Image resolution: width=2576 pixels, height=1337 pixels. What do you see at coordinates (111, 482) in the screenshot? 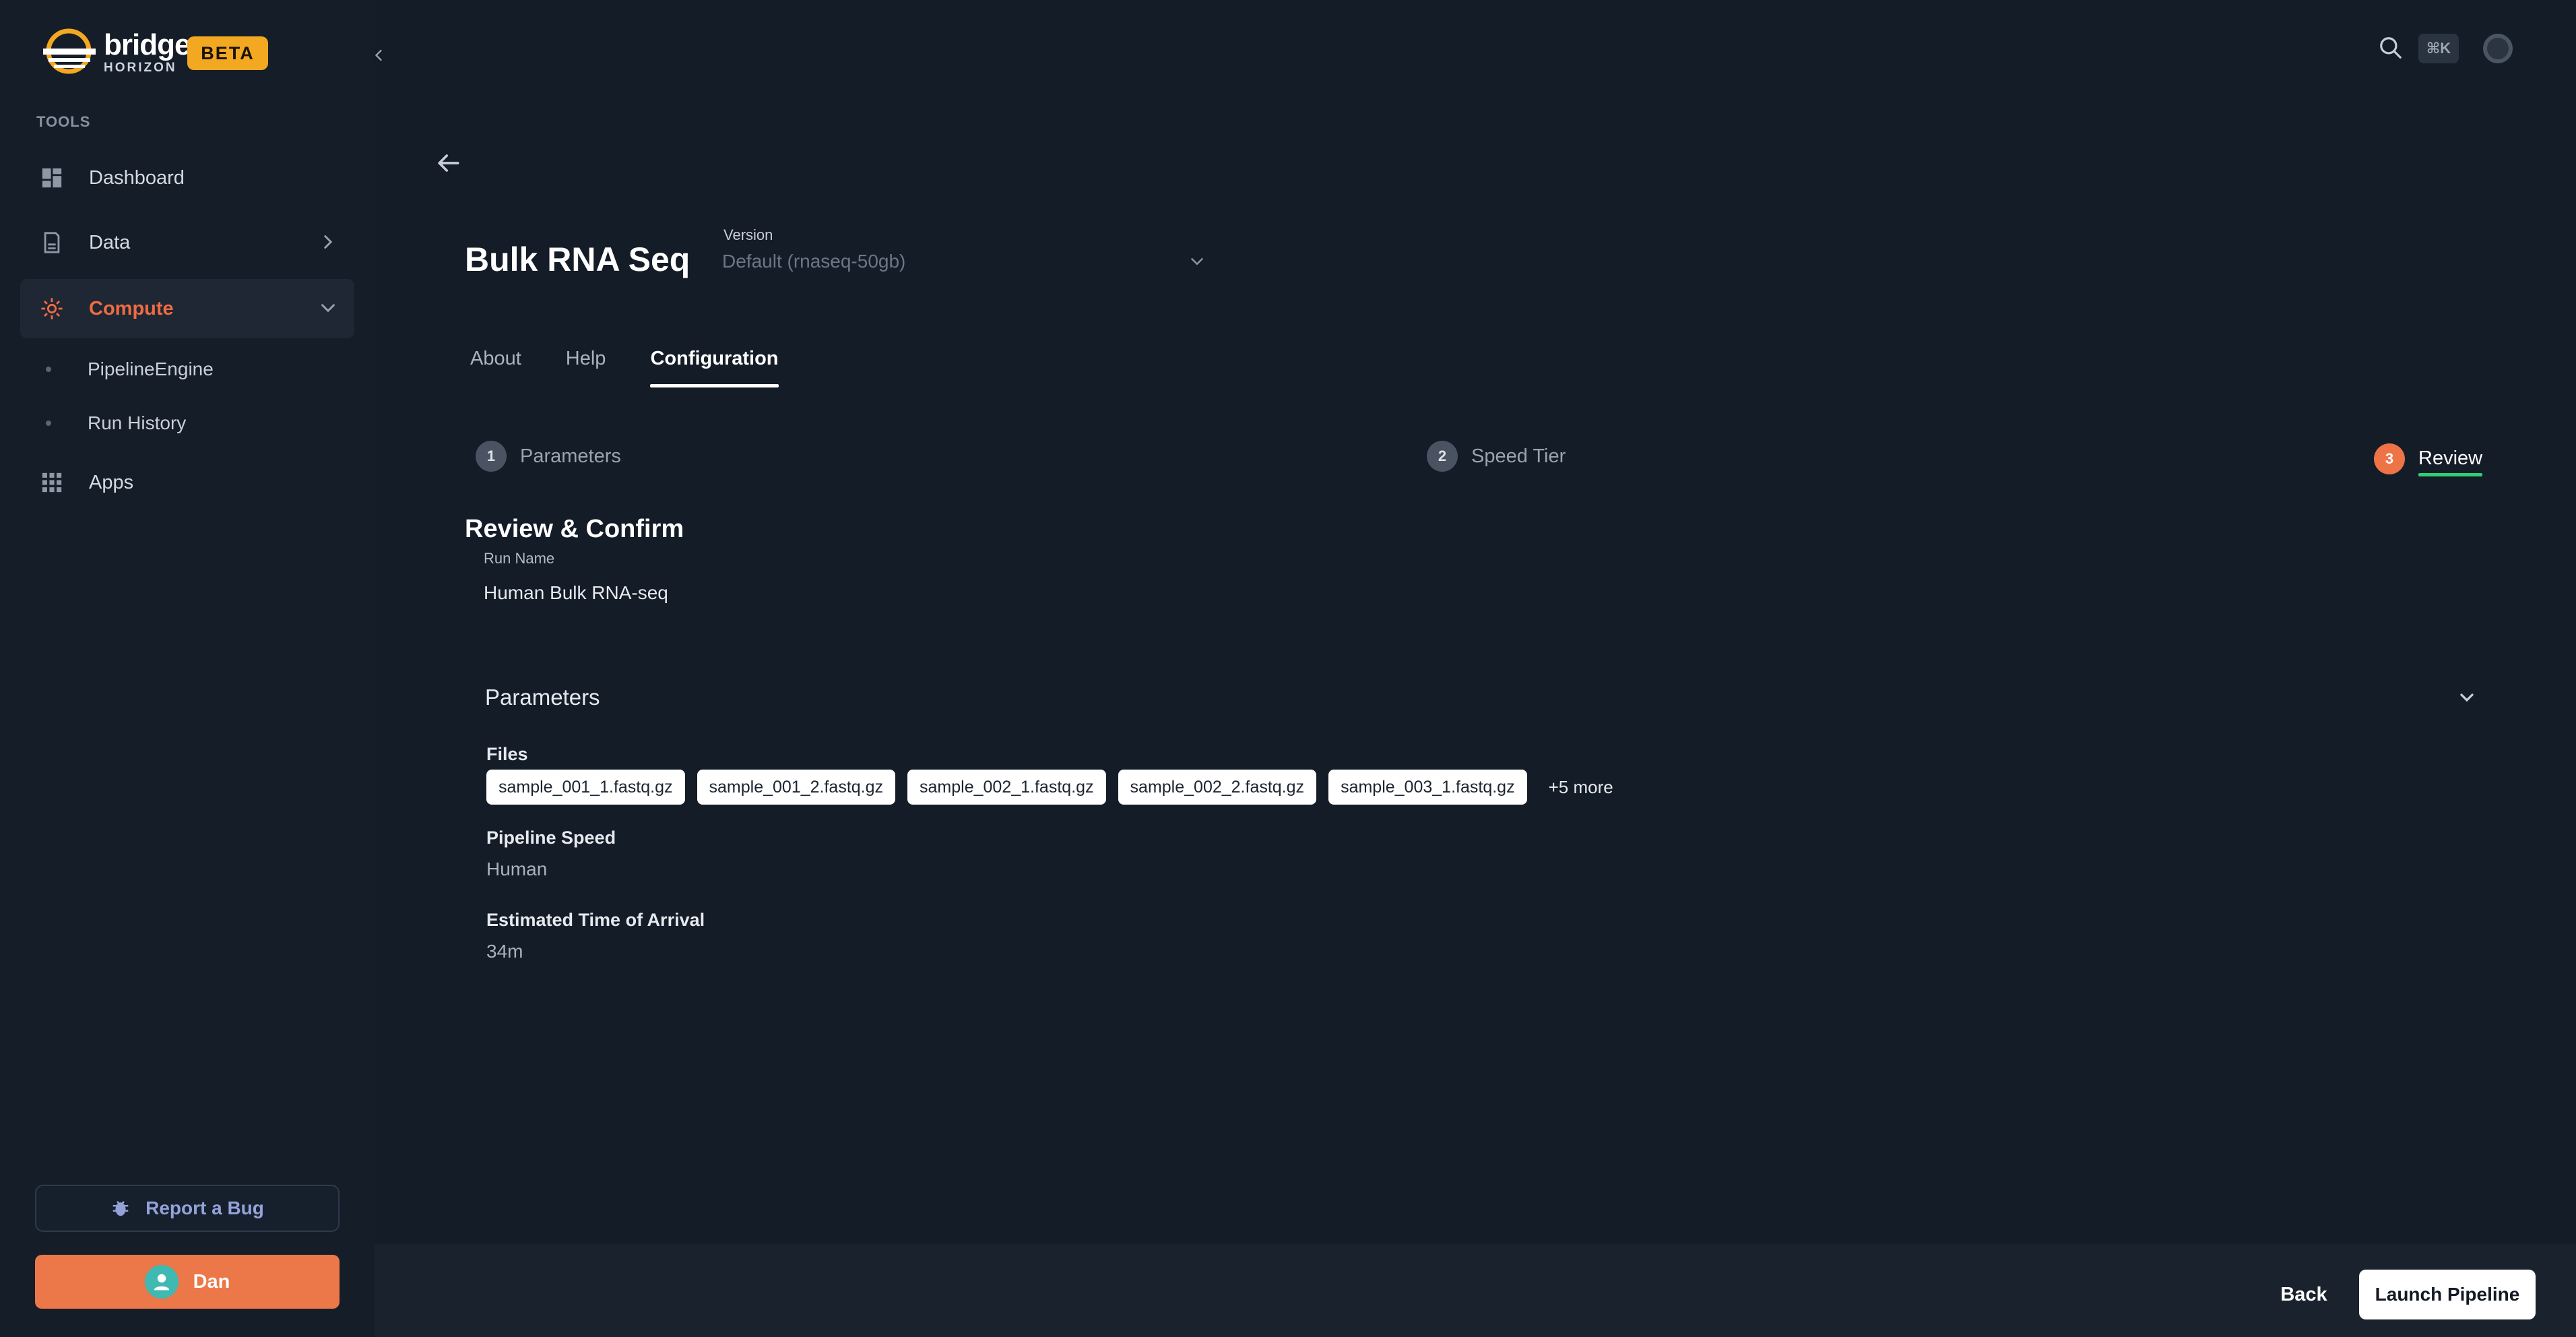
I see `sidebar-item-label: Apps` at bounding box center [111, 482].